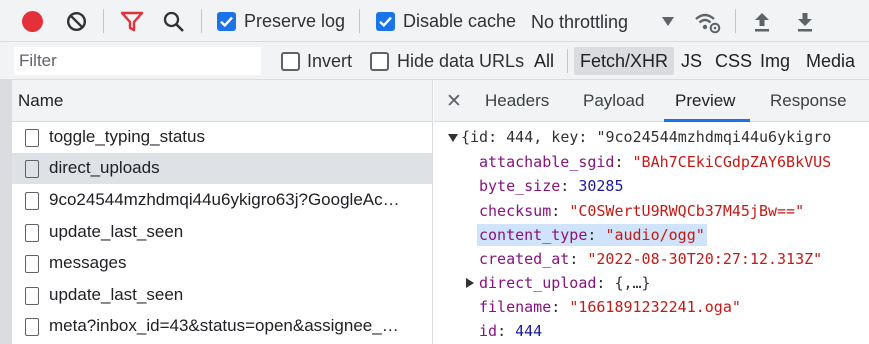 This screenshot has width=869, height=344. I want to click on request-row: direct_uploads, so click(222, 168).